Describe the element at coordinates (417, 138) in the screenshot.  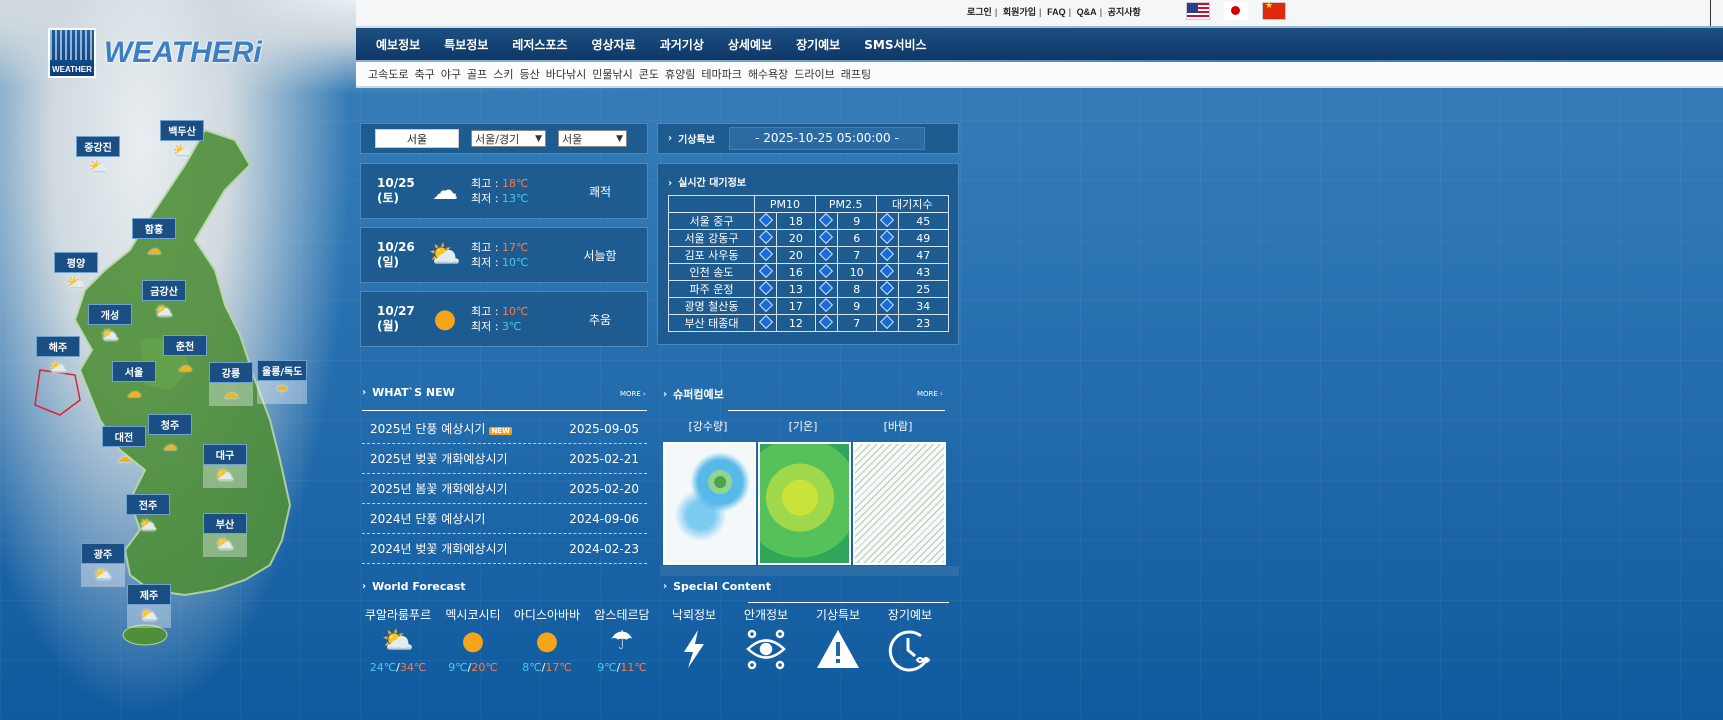
I see `city-button: 서울` at that location.